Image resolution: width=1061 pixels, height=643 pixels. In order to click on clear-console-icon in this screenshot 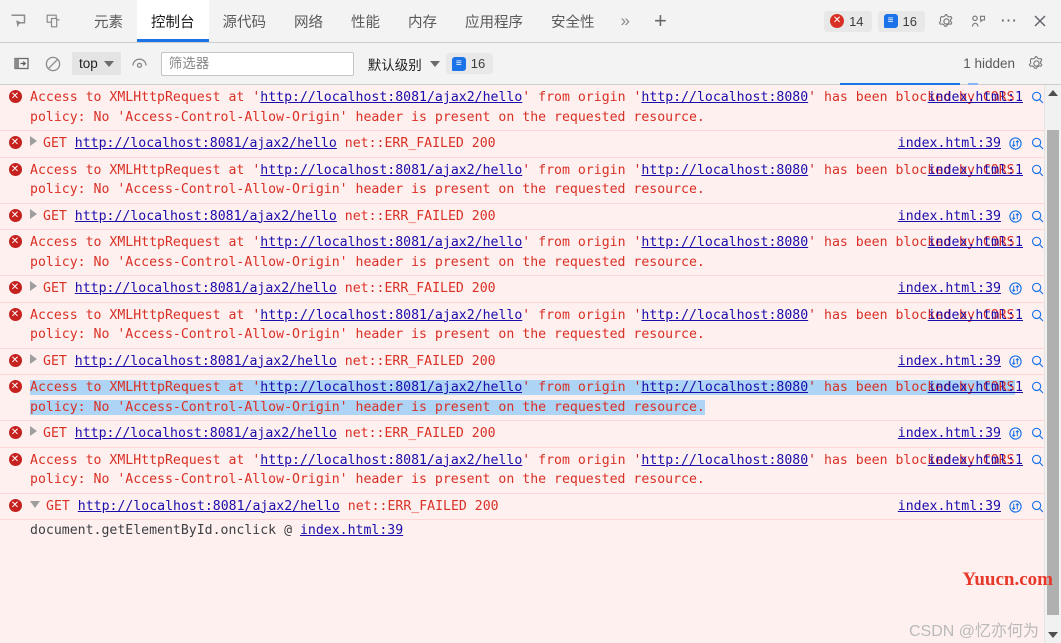, I will do `click(53, 64)`.